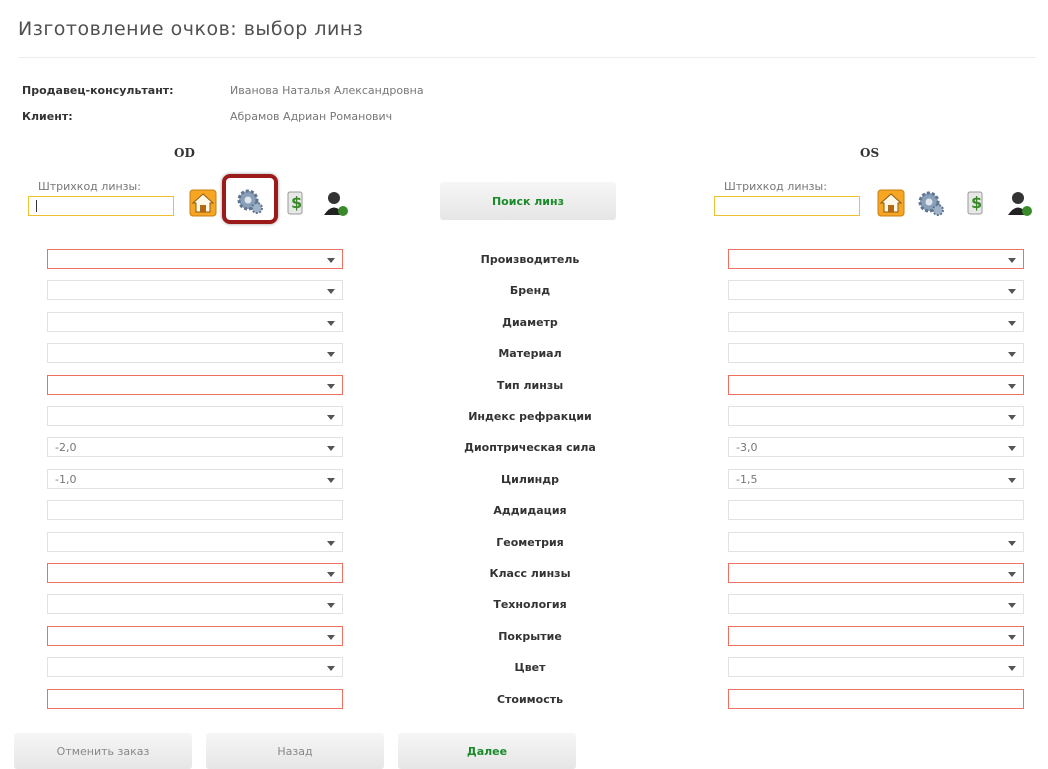 This screenshot has height=769, width=1048. I want to click on row-label: Цилиндр, so click(530, 479).